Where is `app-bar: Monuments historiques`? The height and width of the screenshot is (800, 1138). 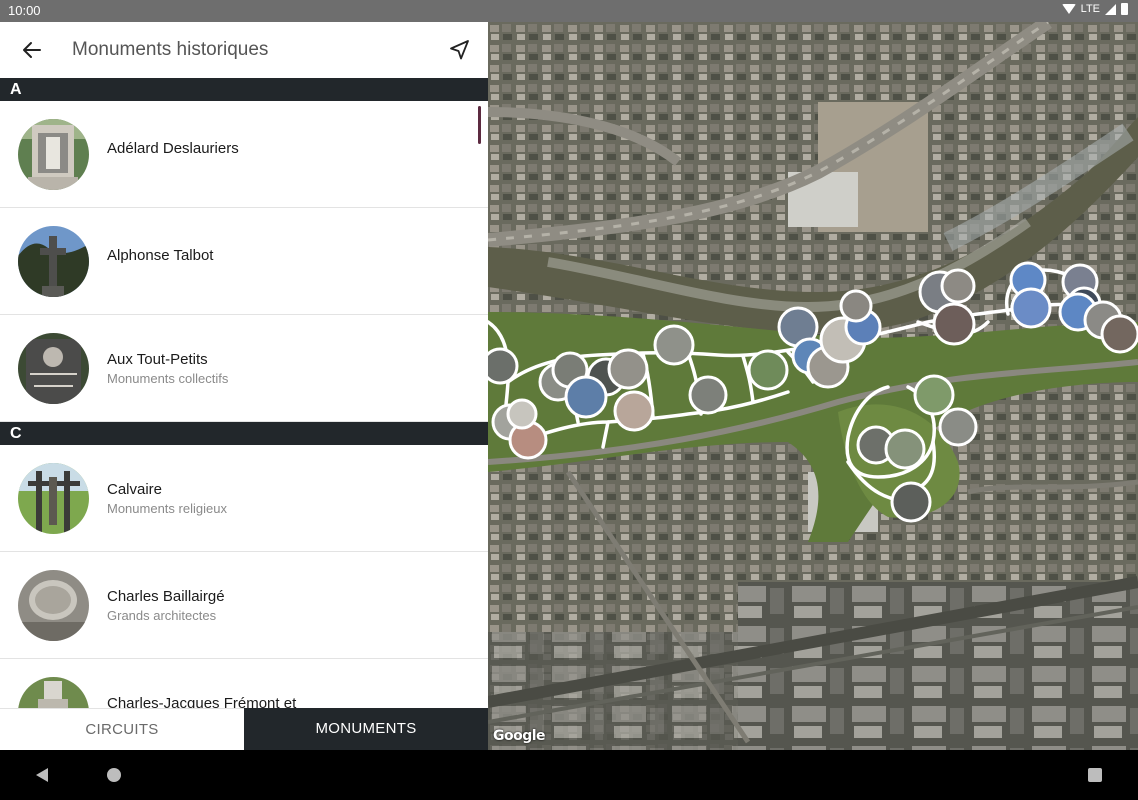 app-bar: Monuments historiques is located at coordinates (244, 50).